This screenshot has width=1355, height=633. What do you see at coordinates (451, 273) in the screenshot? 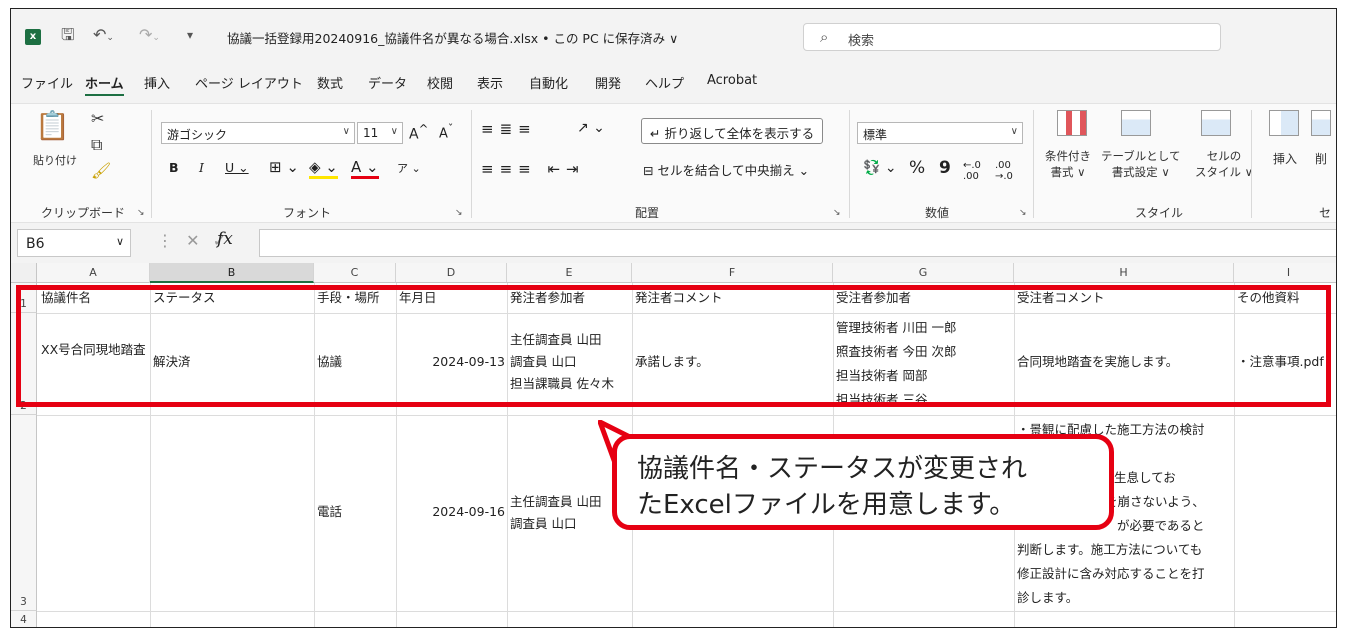
I see `column-header-d: D` at bounding box center [451, 273].